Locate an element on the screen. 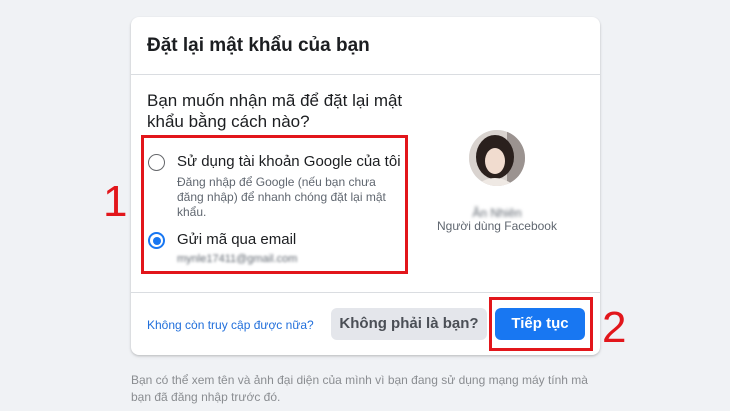 The height and width of the screenshot is (411, 730). annotation-box-options is located at coordinates (274, 204).